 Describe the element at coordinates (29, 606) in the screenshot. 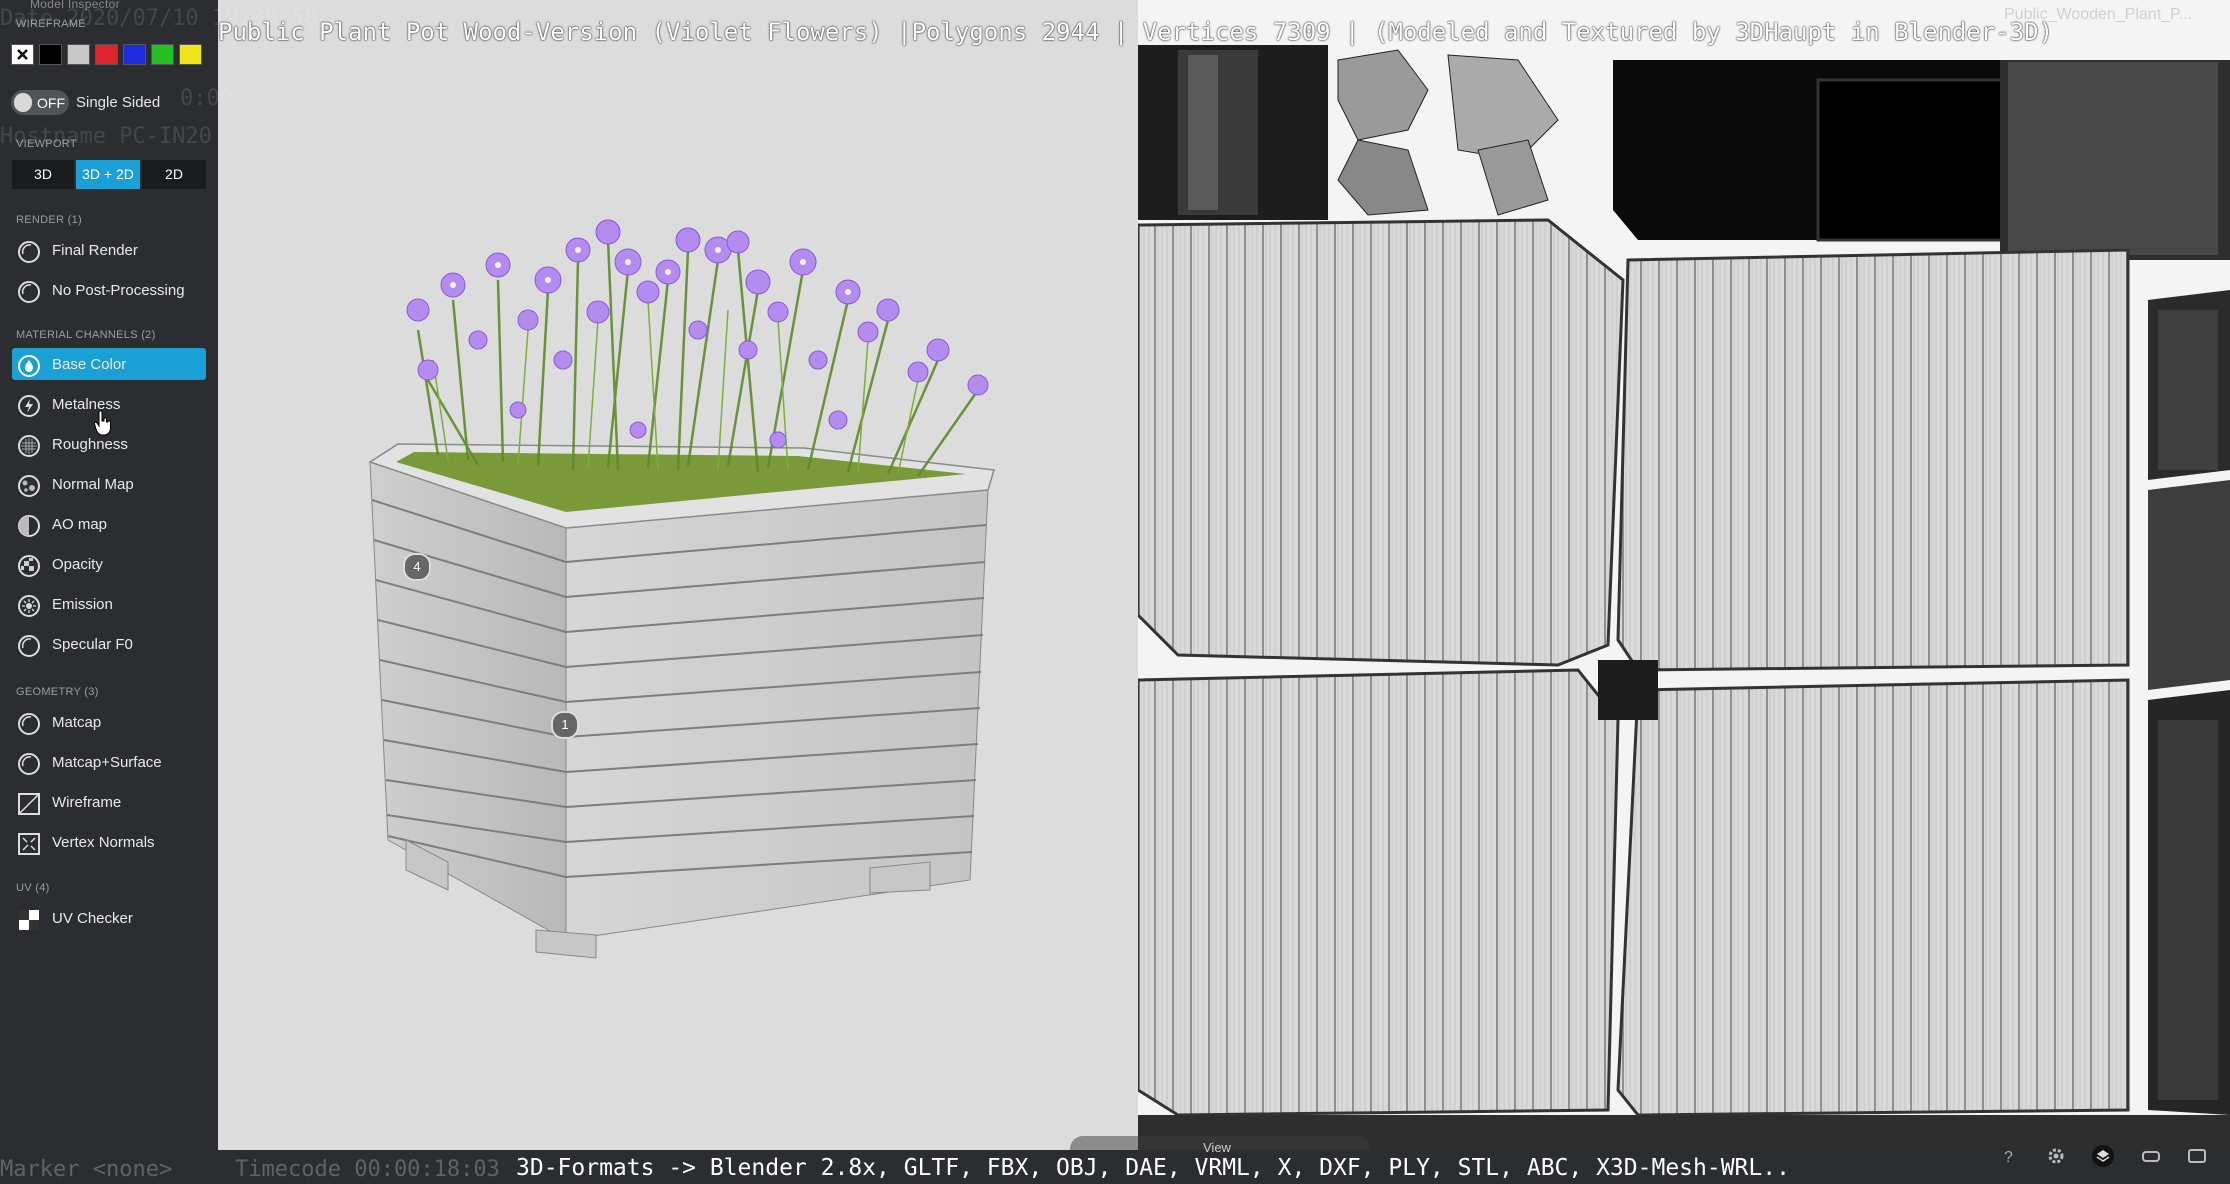

I see `sun-icon` at that location.